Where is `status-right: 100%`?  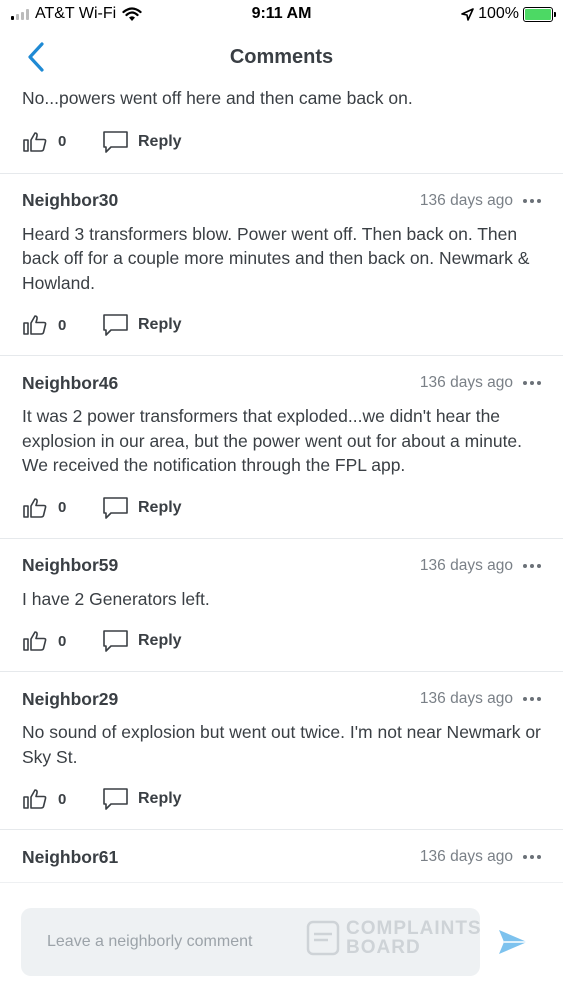 status-right: 100% is located at coordinates (508, 14).